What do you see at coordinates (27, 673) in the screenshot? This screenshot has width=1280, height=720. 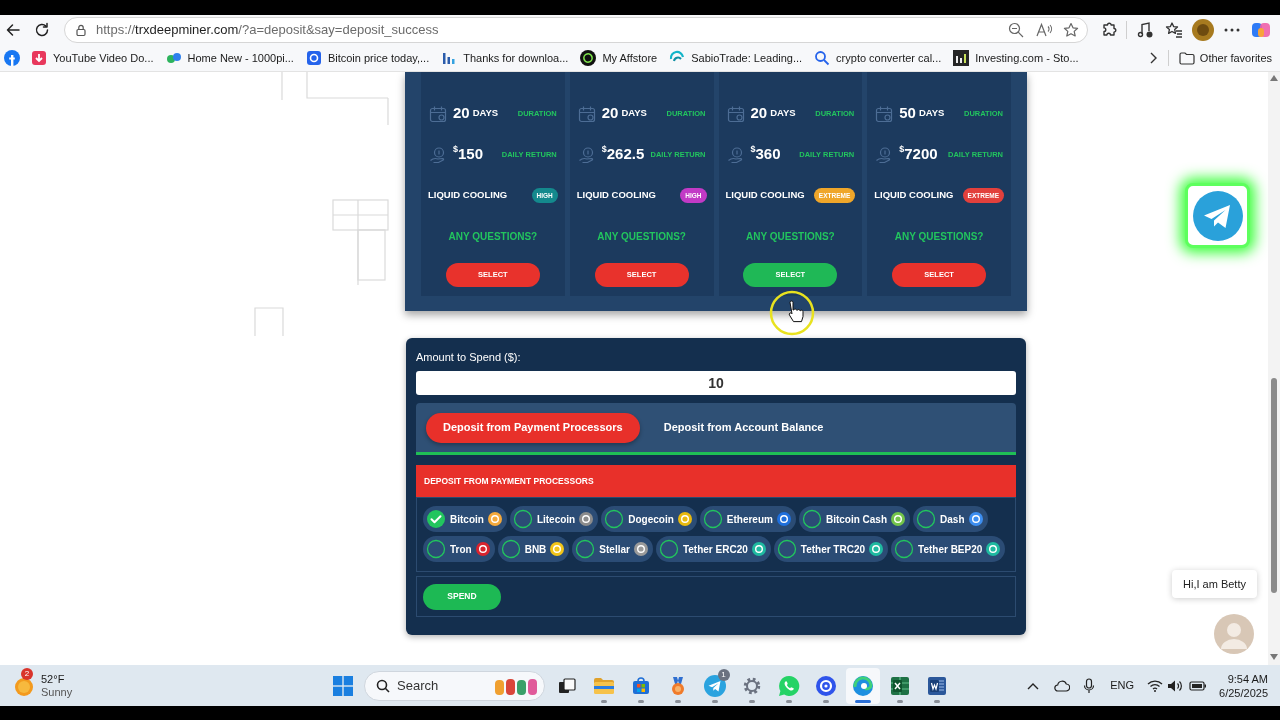 I see `notification-badge: 2` at bounding box center [27, 673].